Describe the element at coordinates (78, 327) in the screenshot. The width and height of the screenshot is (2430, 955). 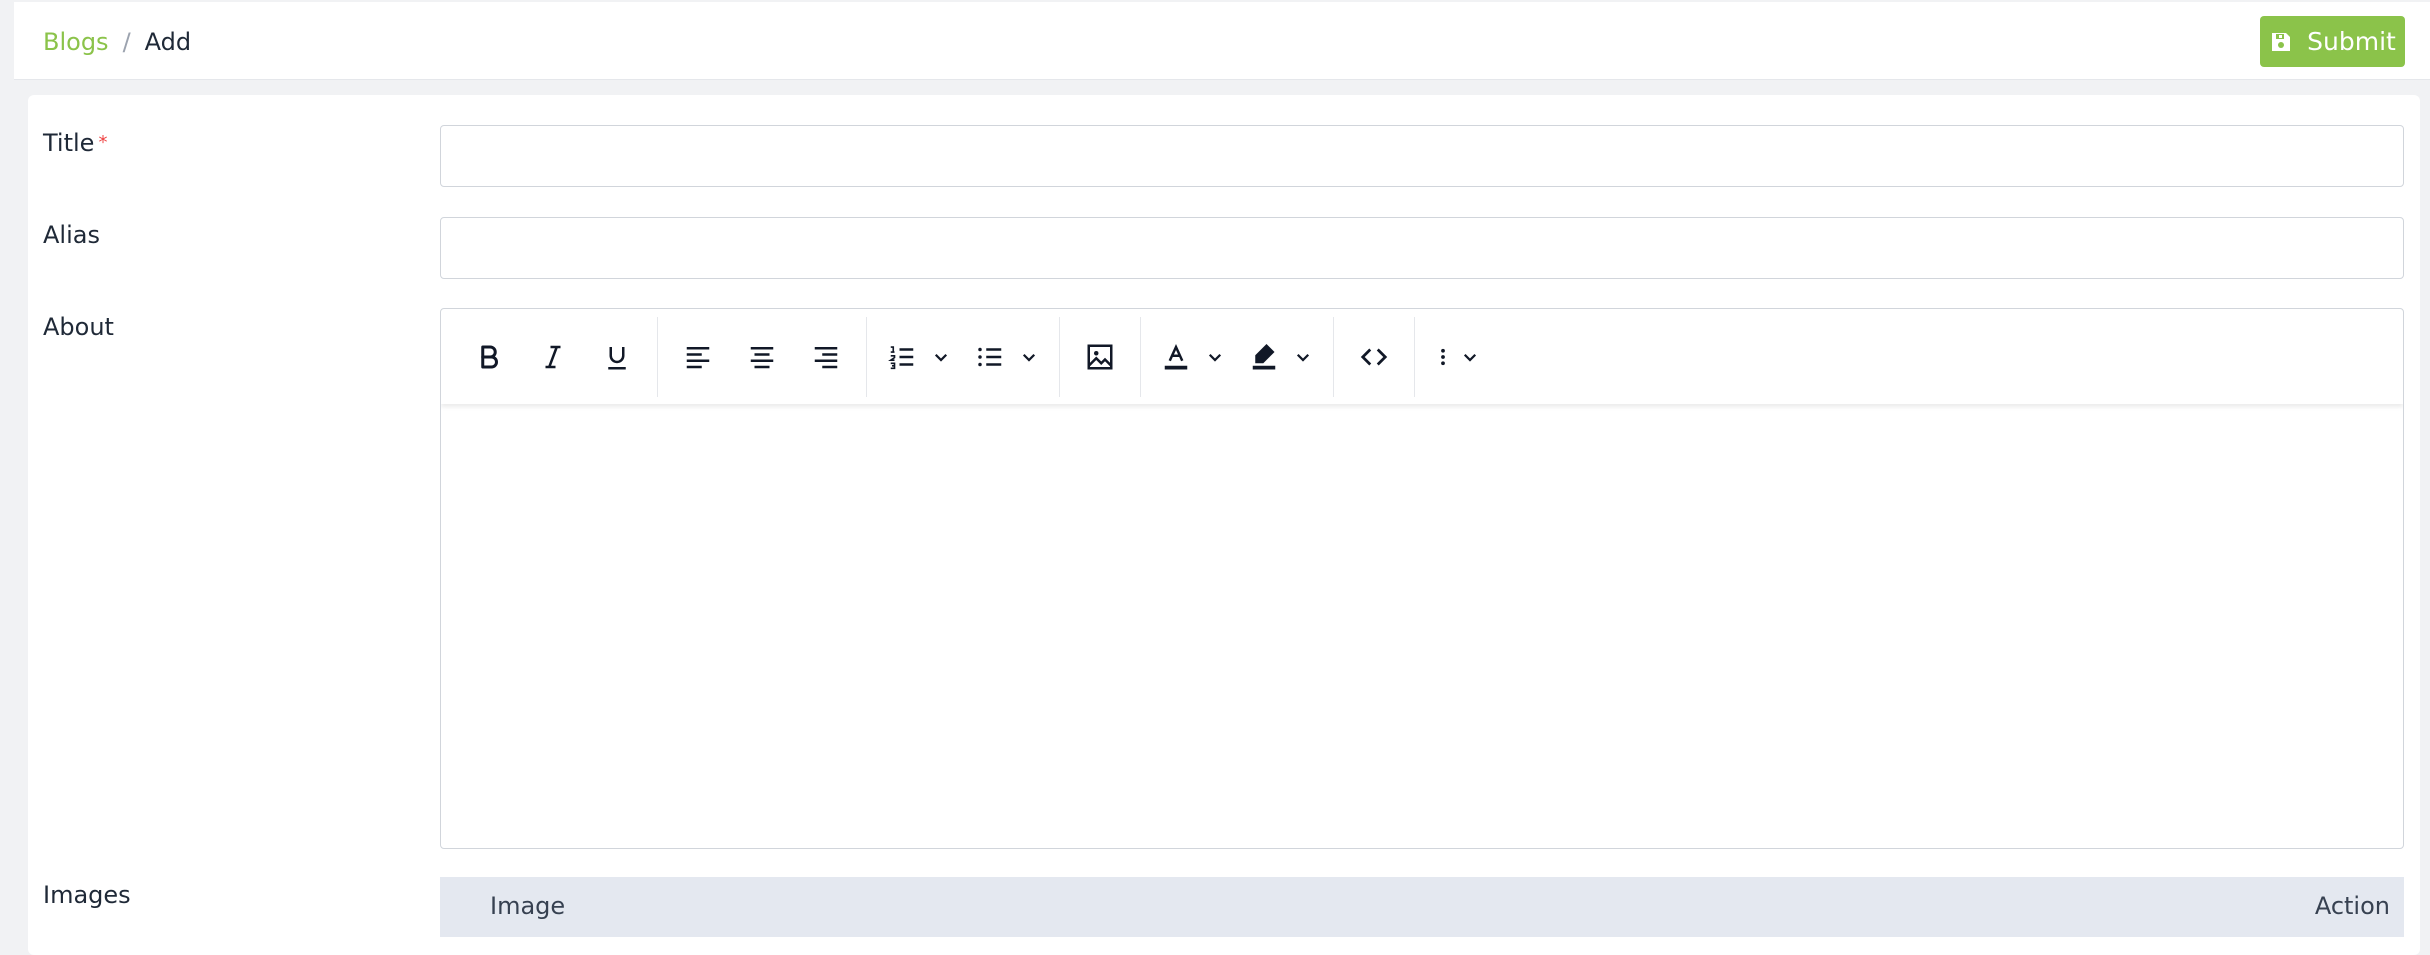
I see `about-label: About` at that location.